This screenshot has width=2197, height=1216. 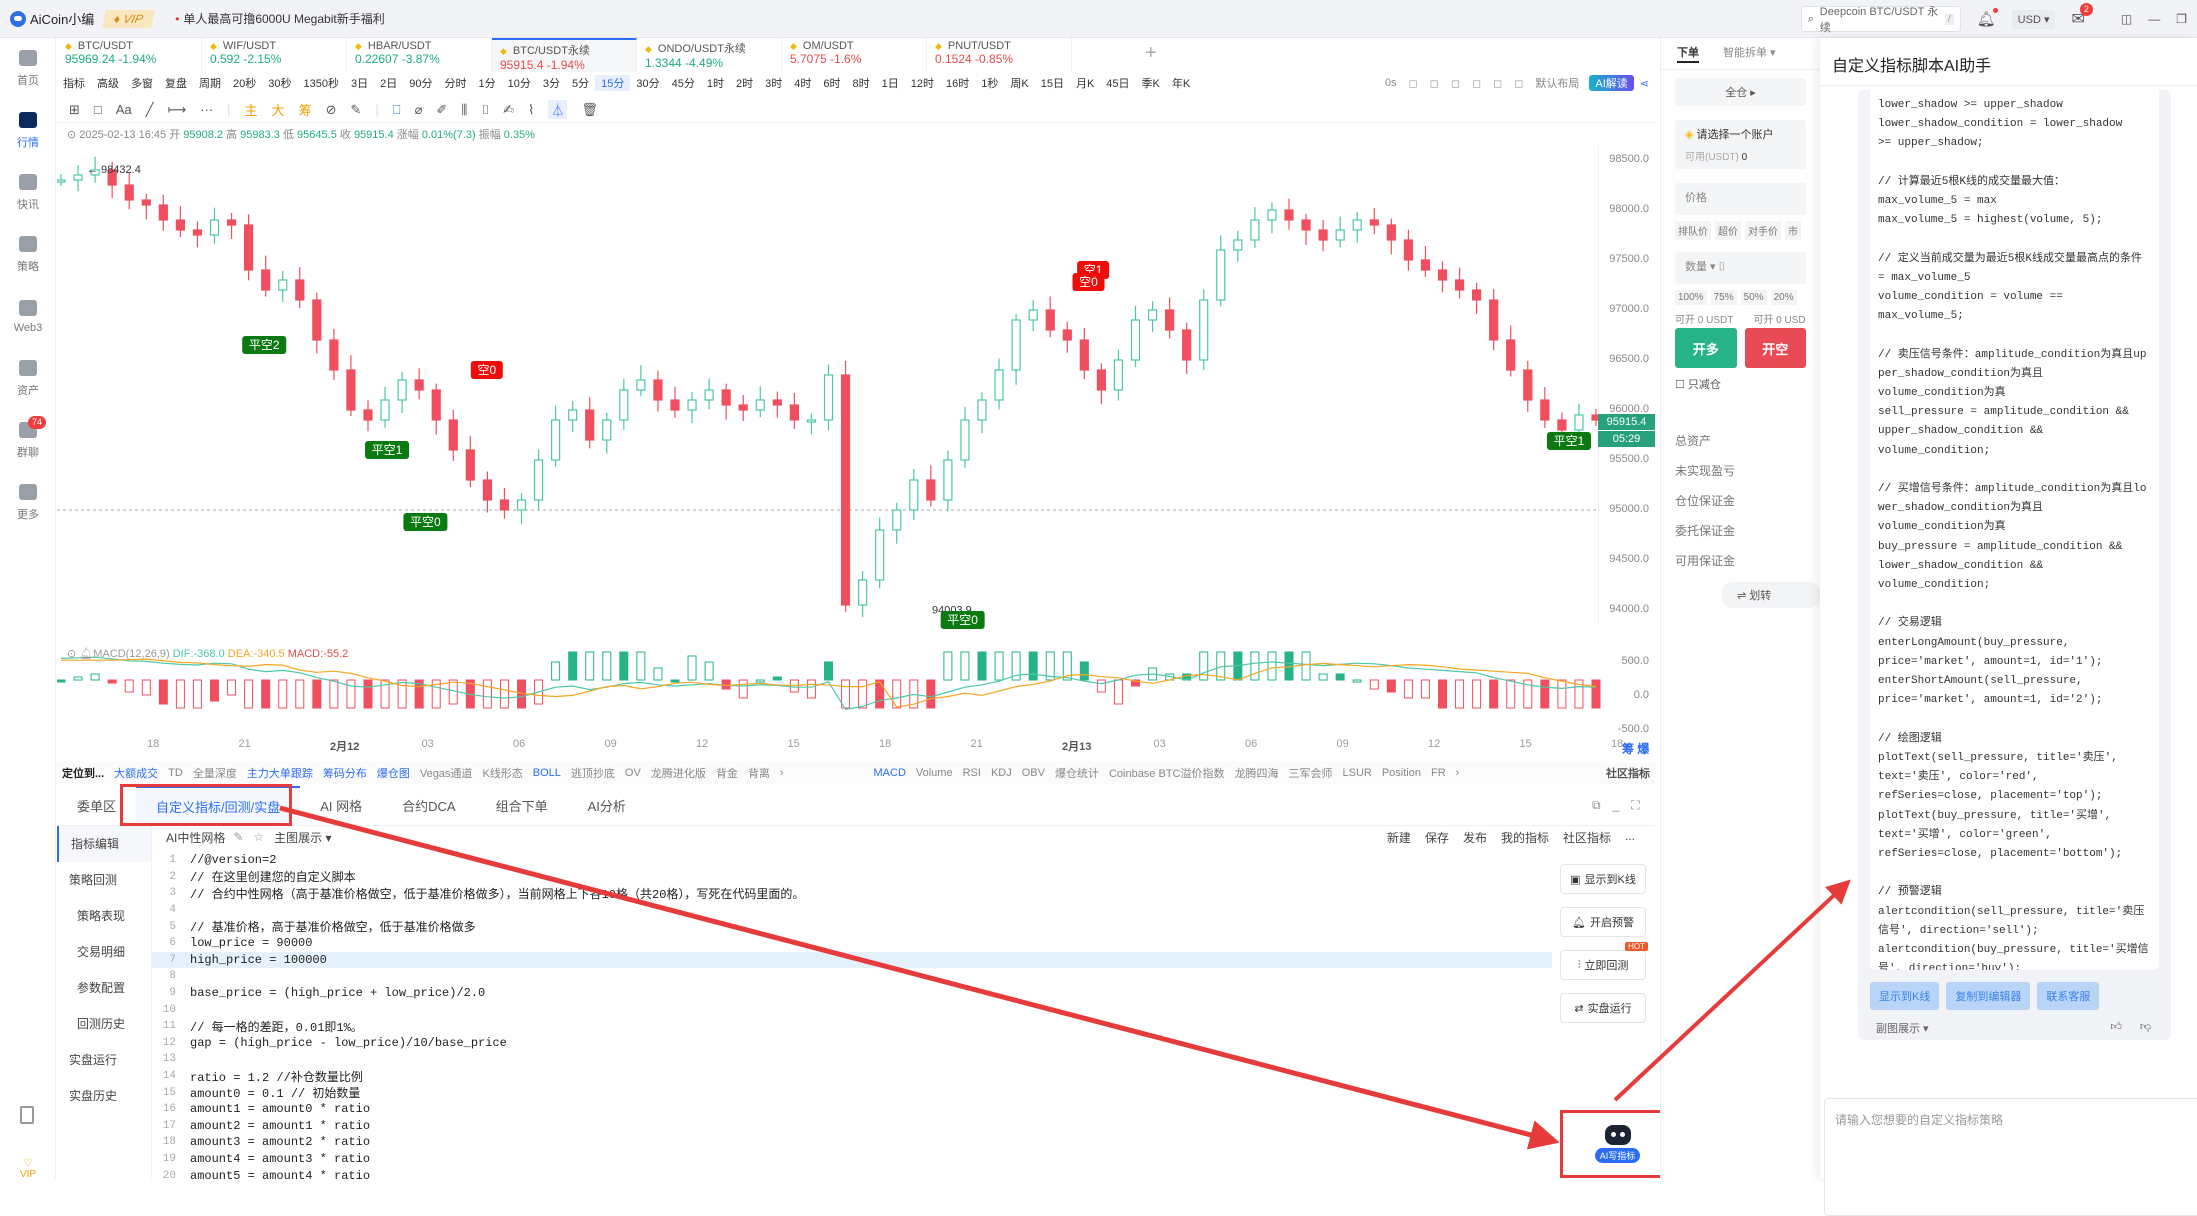 I want to click on period-15日: 15日, so click(x=1052, y=83).